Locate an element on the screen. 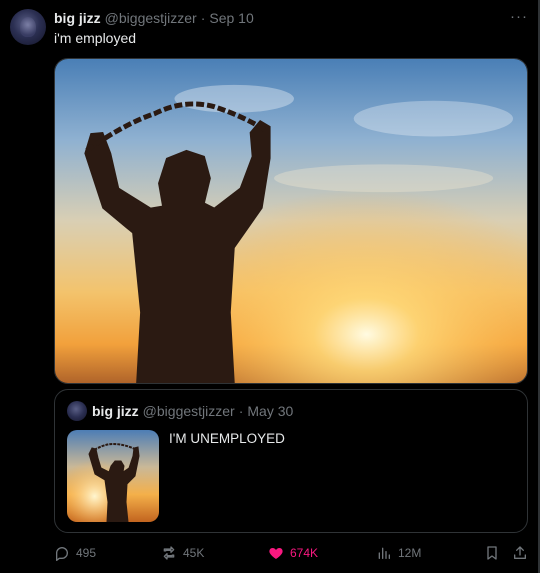 This screenshot has width=540, height=573. share-icon is located at coordinates (520, 552).